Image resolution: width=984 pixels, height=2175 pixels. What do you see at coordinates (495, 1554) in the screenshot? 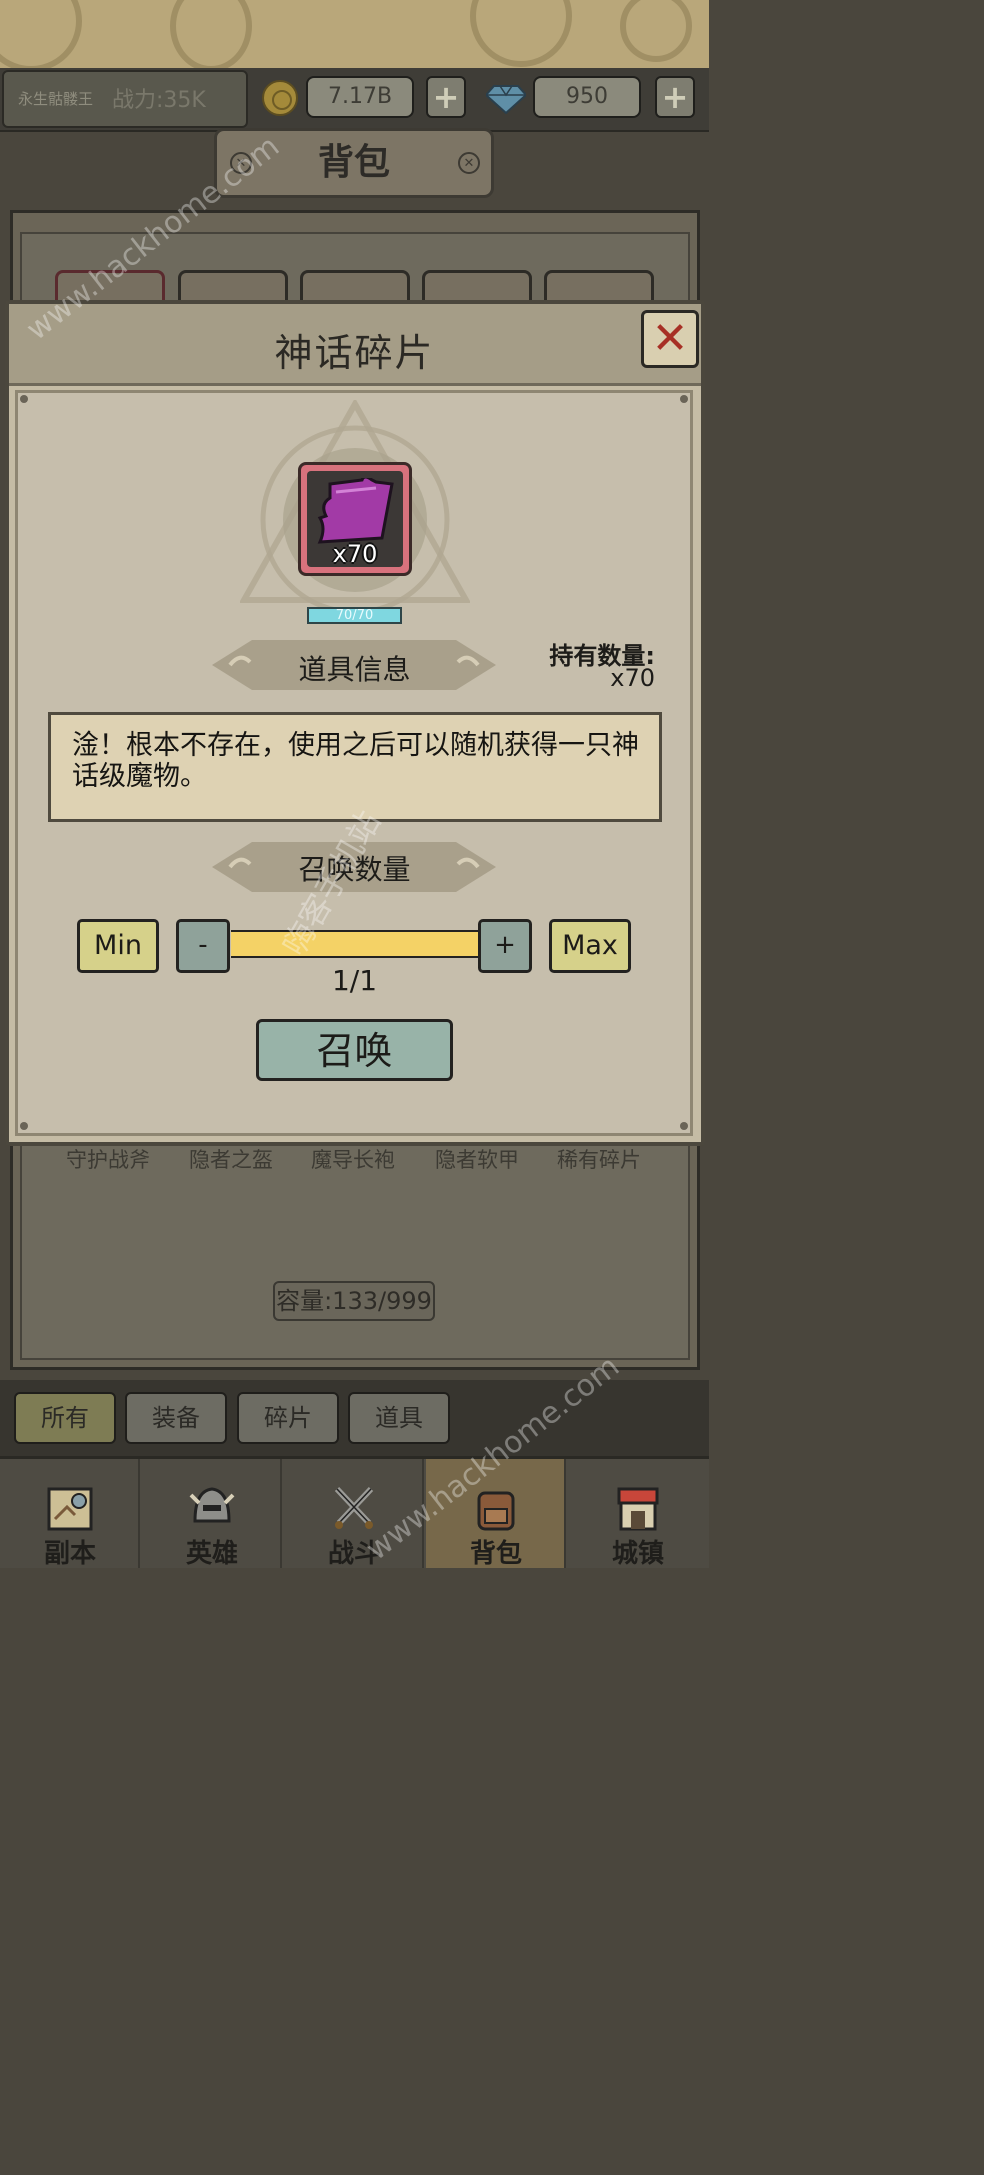
I see `nav-label: 背包` at bounding box center [495, 1554].